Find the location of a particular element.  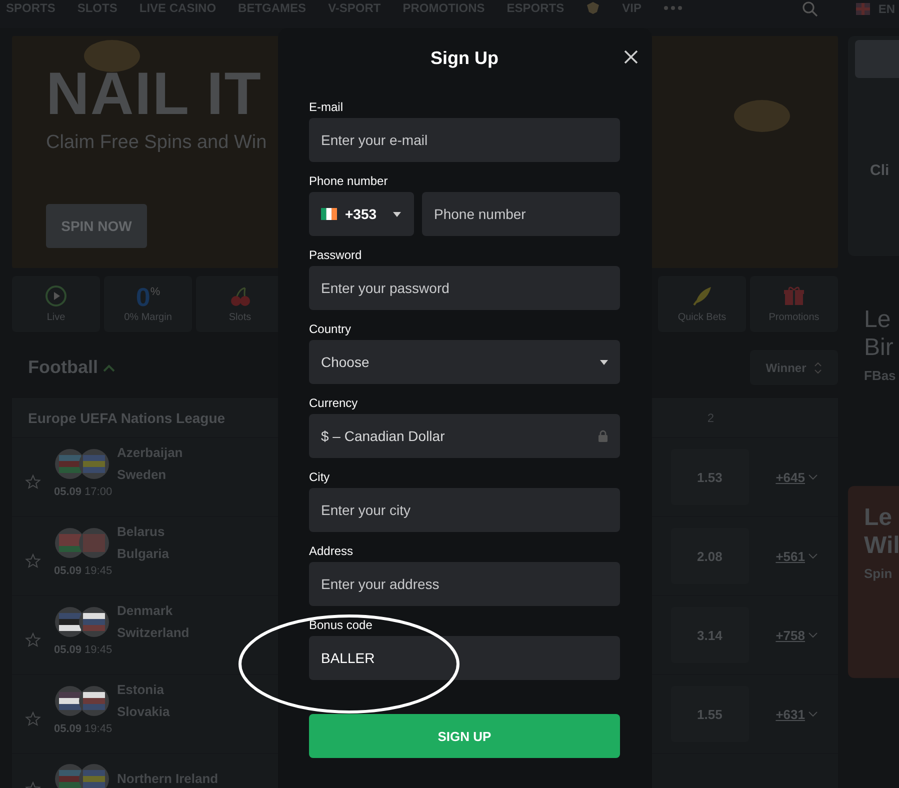

country-select: Choose is located at coordinates (464, 362).